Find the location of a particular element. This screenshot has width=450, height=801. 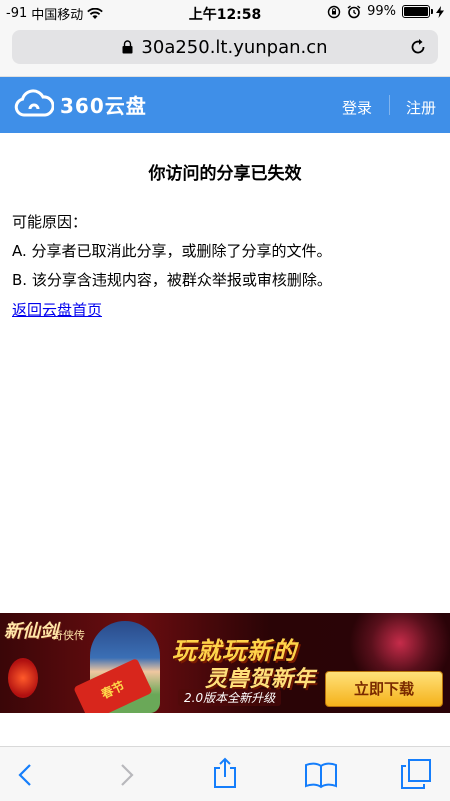

status-right: 99% is located at coordinates (385, 11).